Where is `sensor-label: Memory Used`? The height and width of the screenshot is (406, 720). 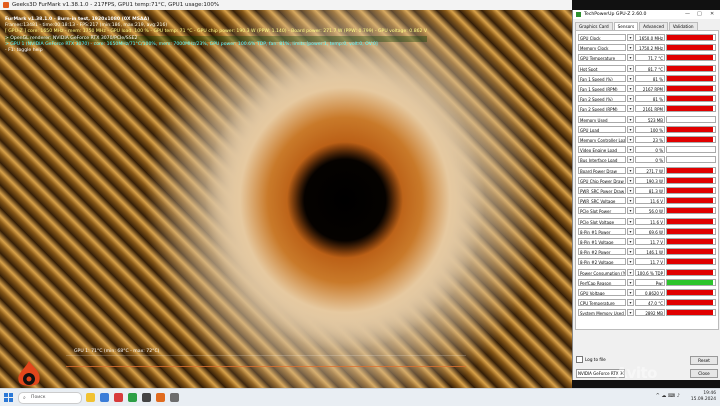 sensor-label: Memory Used is located at coordinates (602, 119).